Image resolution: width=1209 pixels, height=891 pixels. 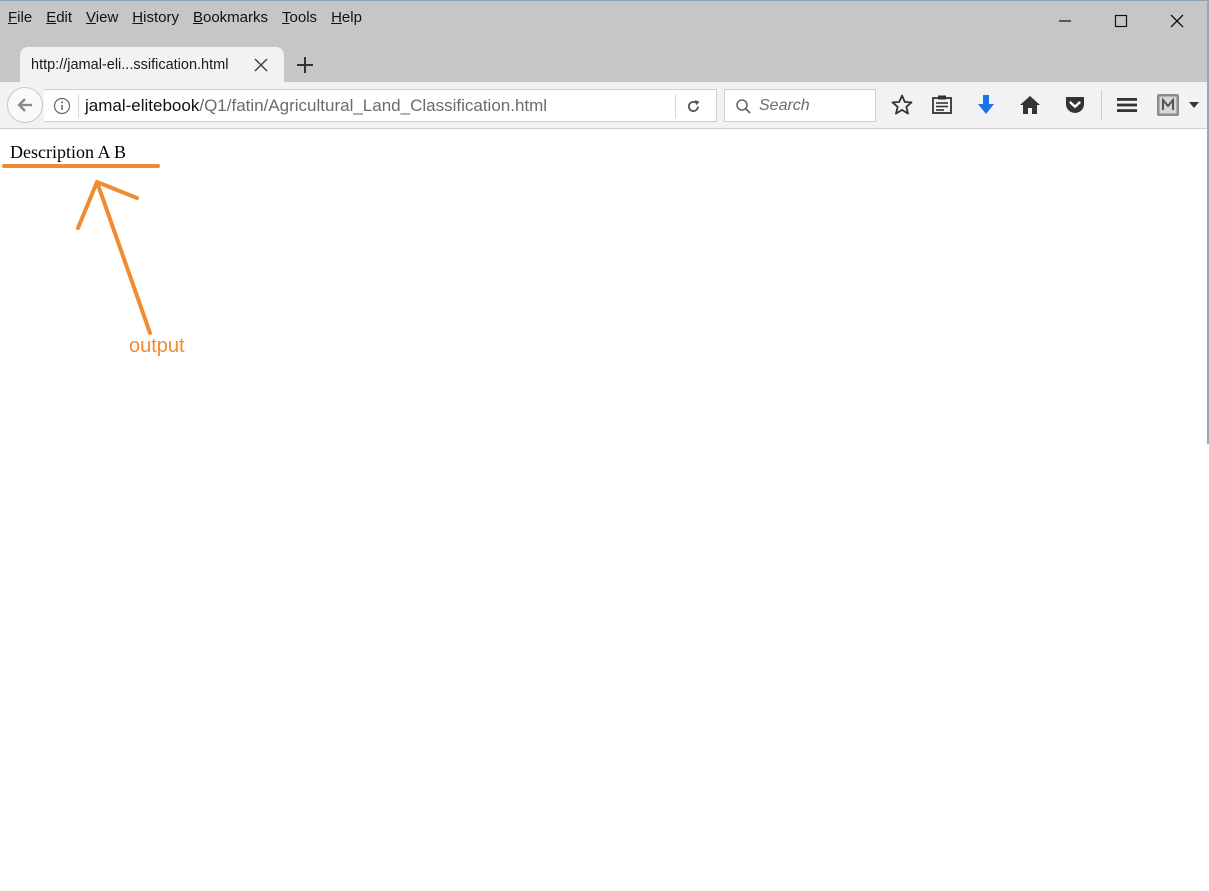 What do you see at coordinates (1075, 105) in the screenshot?
I see `pocket-icon` at bounding box center [1075, 105].